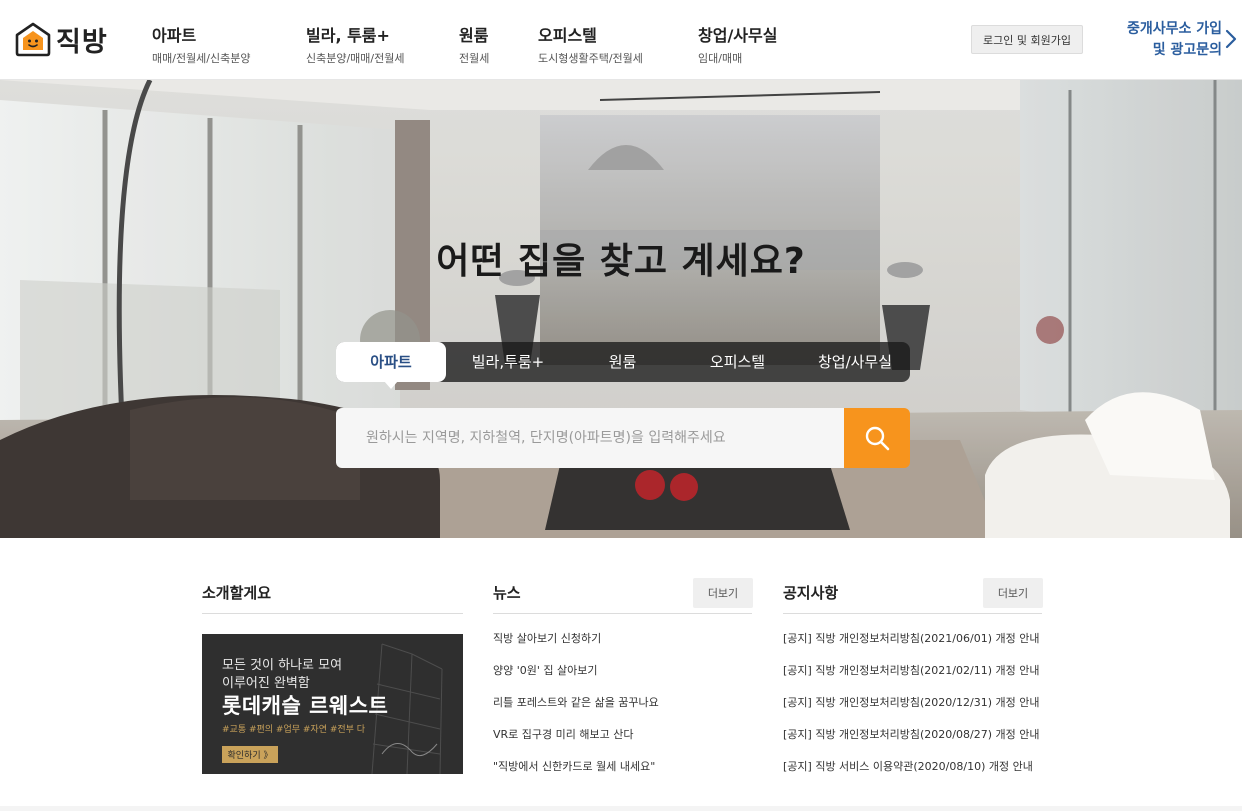 This screenshot has height=811, width=1242. I want to click on notice-divider, so click(912, 613).